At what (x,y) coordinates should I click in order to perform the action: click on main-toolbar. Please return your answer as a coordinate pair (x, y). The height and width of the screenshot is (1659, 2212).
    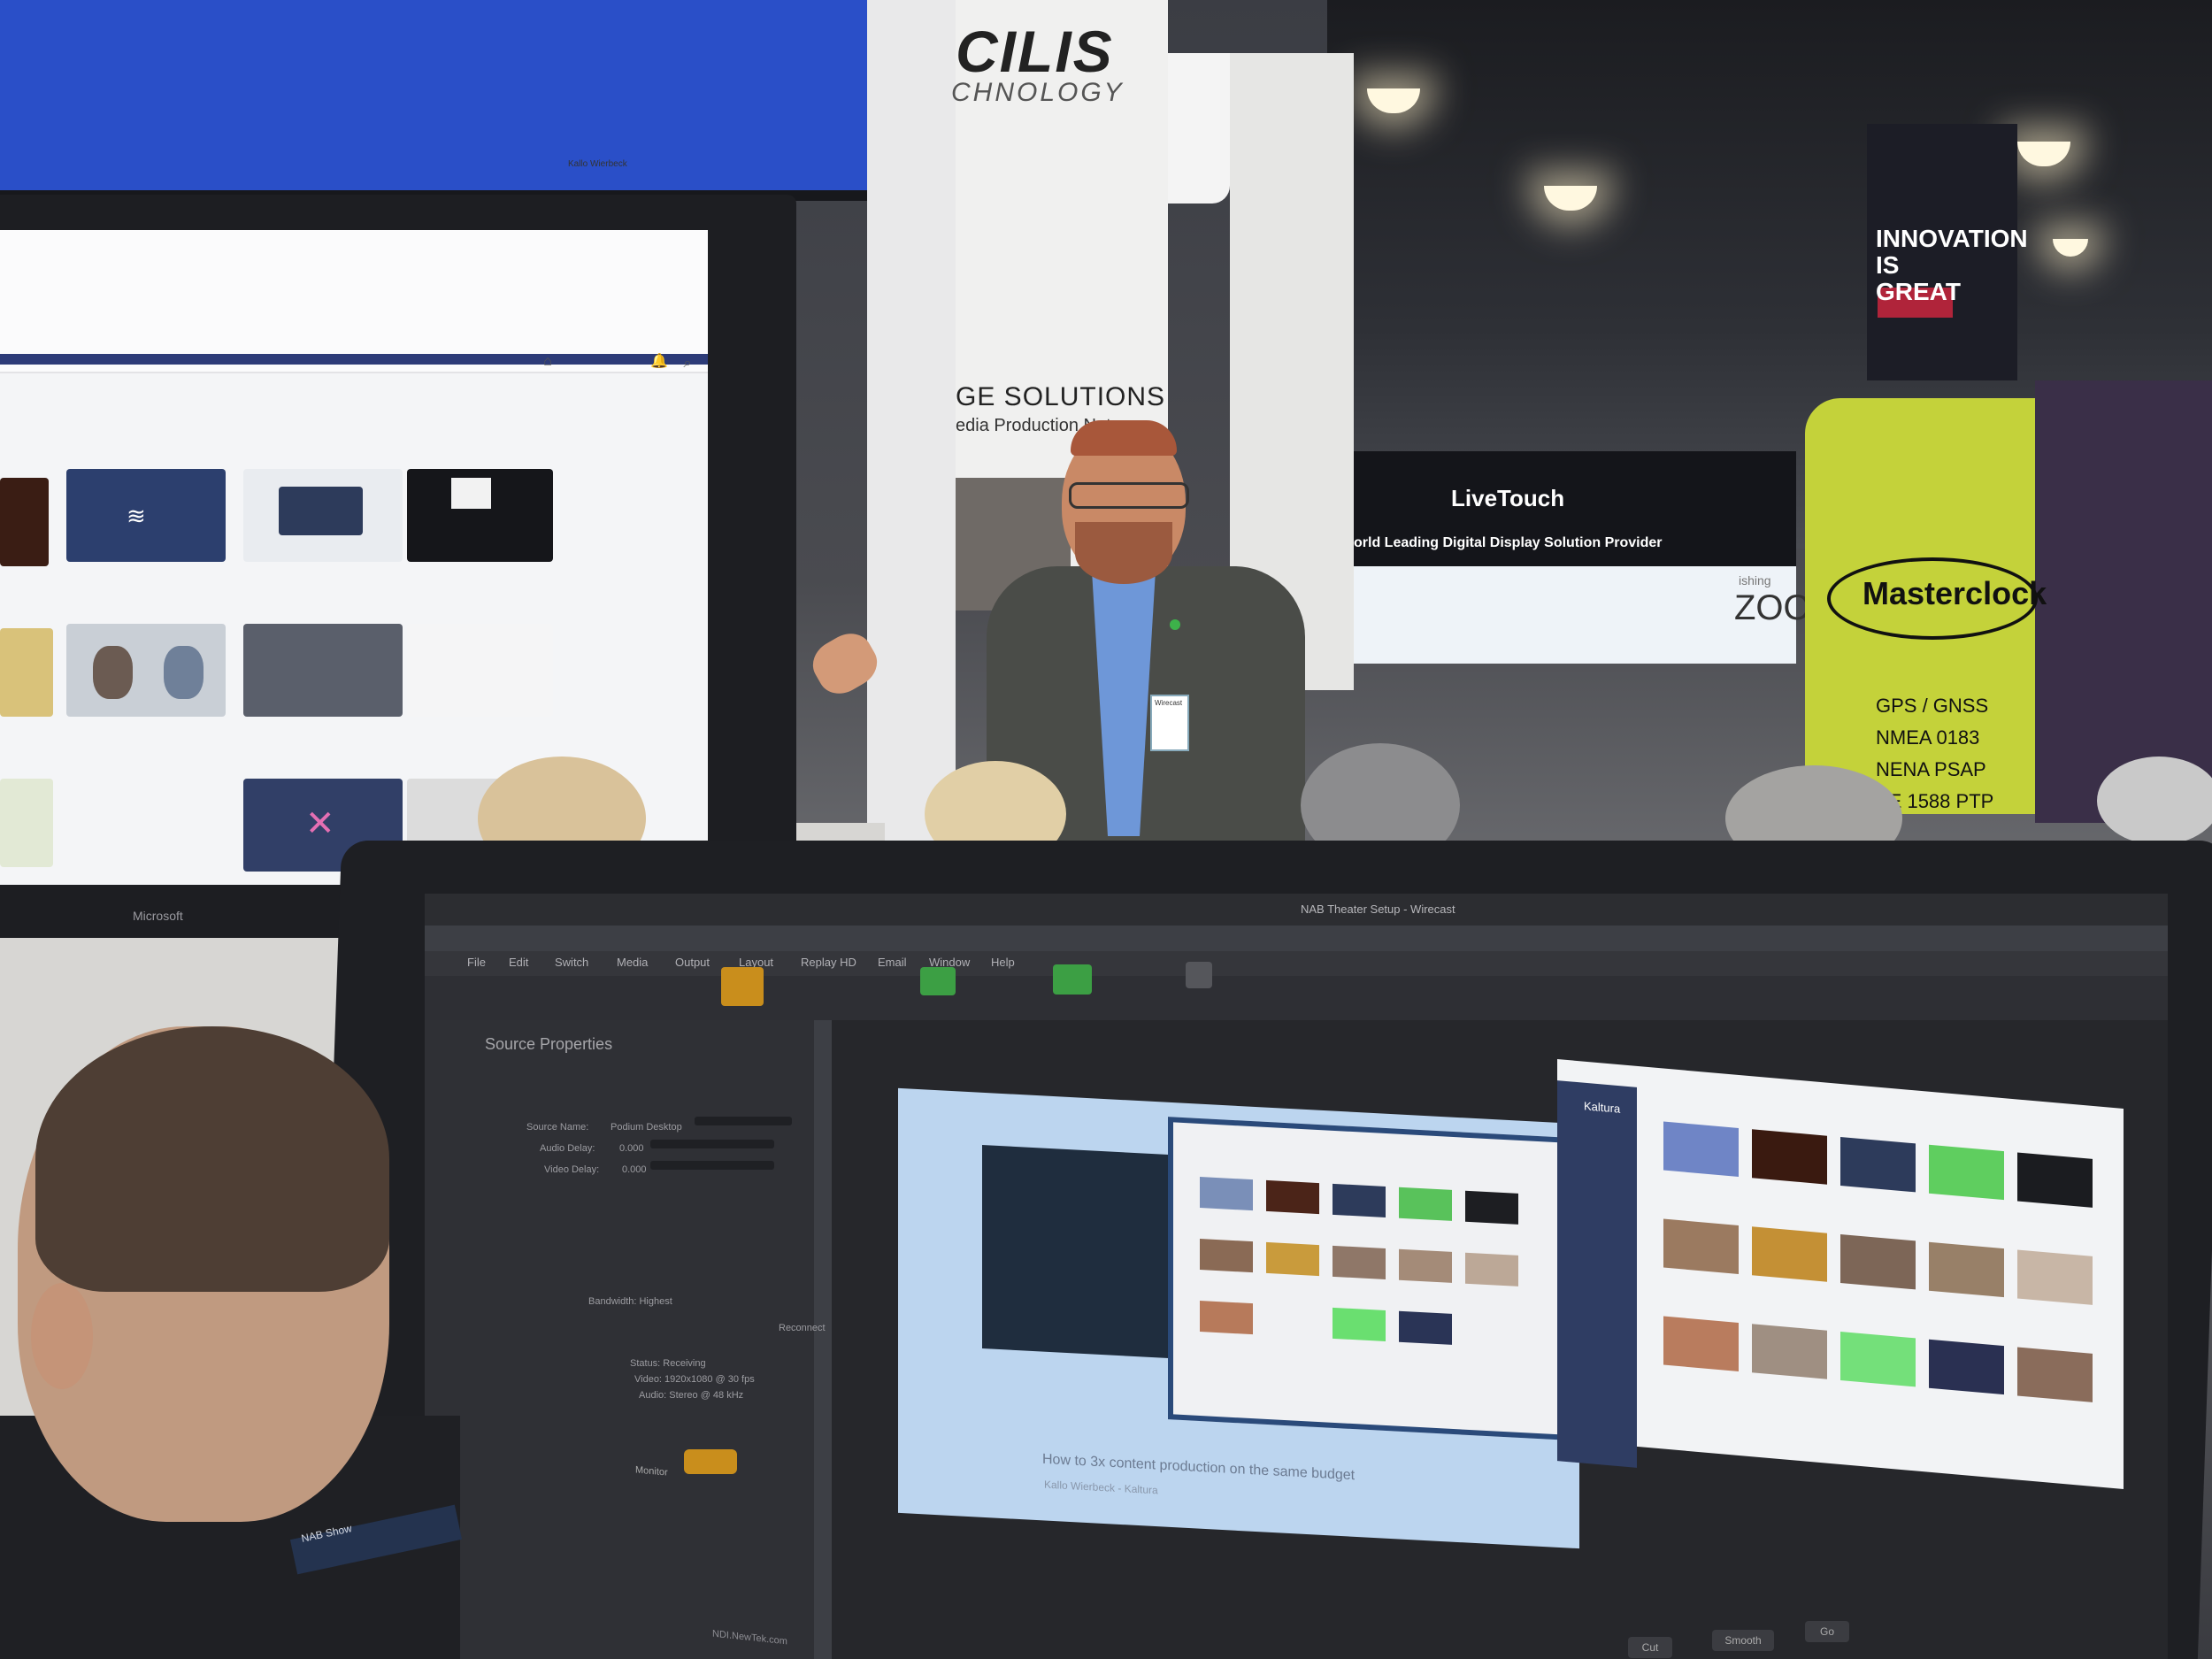
    Looking at the image, I should click on (1297, 998).